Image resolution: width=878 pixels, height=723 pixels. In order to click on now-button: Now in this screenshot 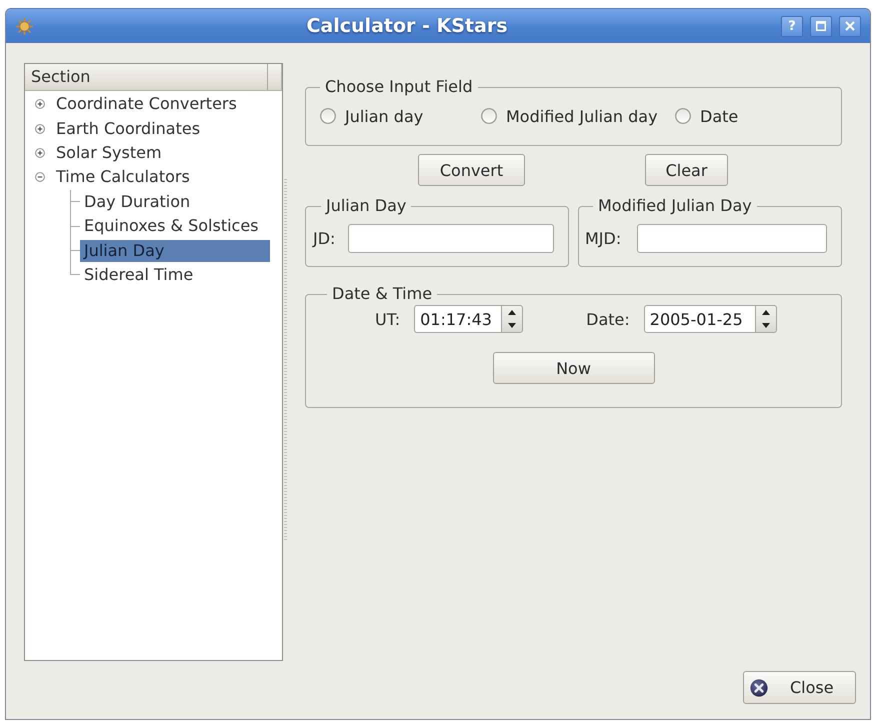, I will do `click(573, 368)`.